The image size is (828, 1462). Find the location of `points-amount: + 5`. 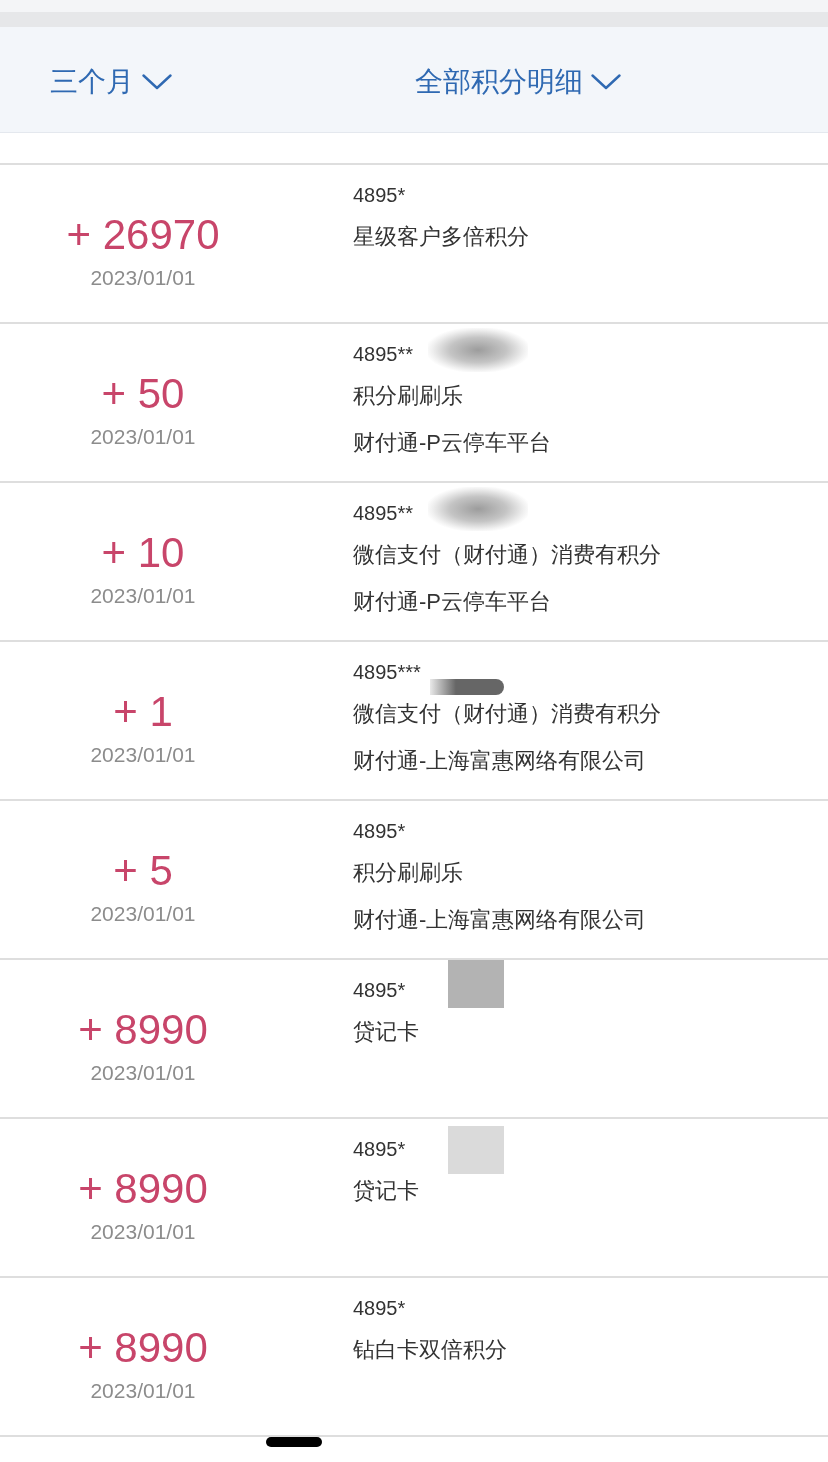

points-amount: + 5 is located at coordinates (143, 871).